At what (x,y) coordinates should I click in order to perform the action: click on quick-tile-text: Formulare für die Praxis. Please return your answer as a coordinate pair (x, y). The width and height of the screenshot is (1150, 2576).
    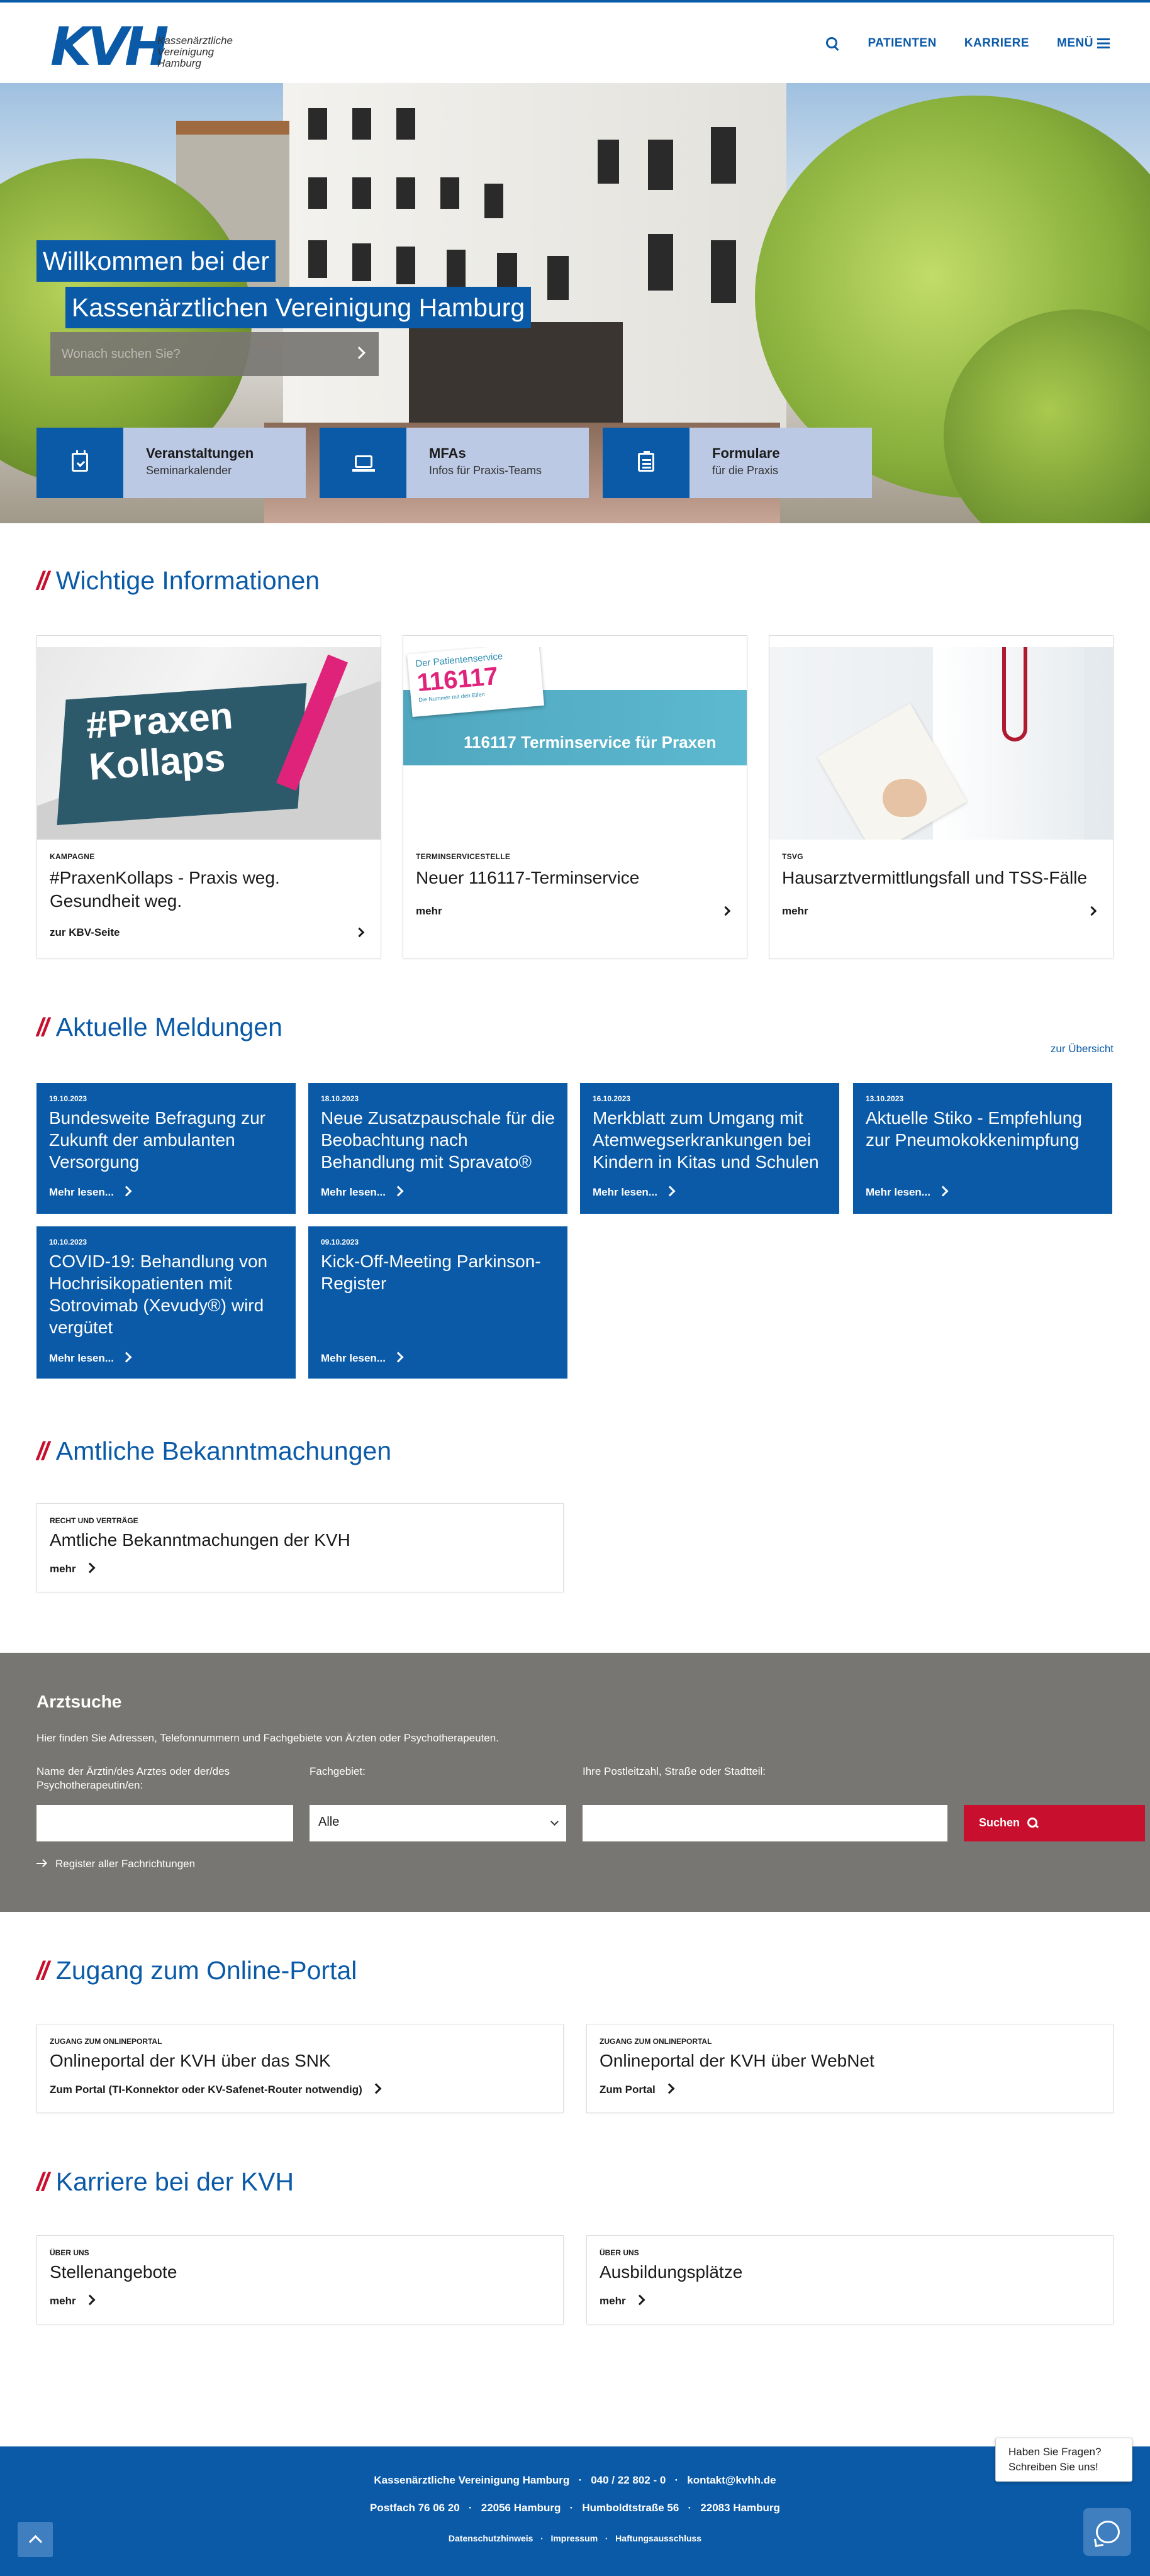
    Looking at the image, I should click on (781, 463).